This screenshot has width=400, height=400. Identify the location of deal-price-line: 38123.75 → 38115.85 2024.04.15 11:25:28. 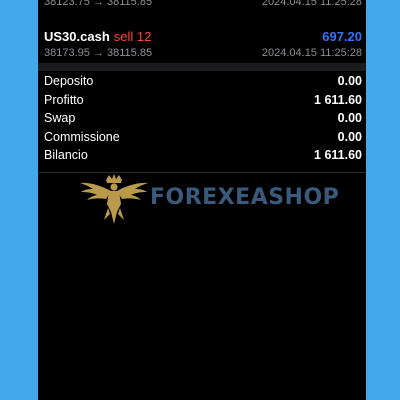
(202, 6).